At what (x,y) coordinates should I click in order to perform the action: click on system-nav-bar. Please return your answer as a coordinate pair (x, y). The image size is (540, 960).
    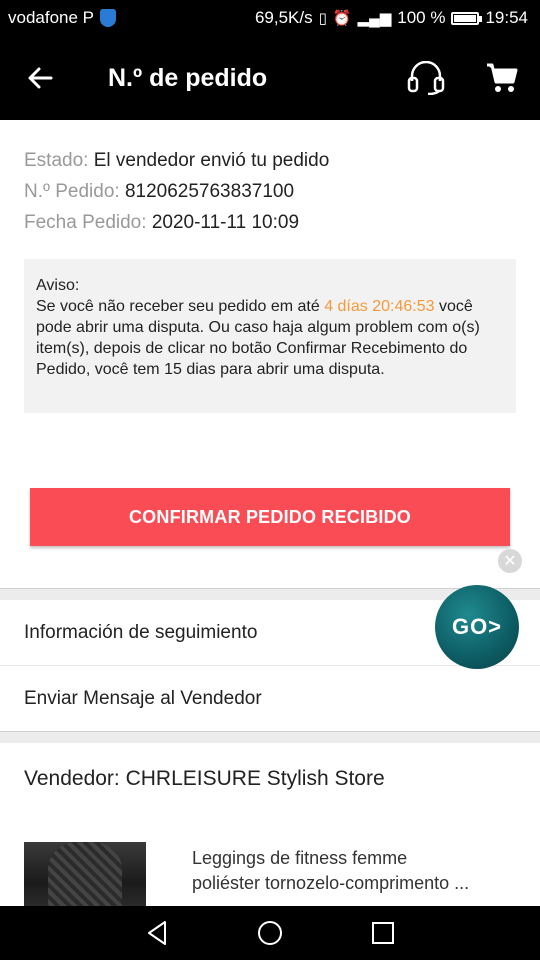
    Looking at the image, I should click on (270, 933).